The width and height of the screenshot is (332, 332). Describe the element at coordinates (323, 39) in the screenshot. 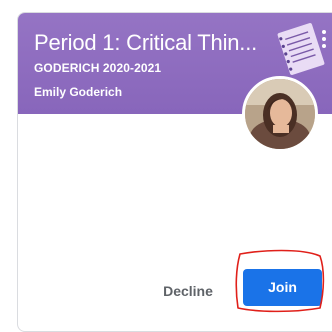

I see `more-options-button` at that location.